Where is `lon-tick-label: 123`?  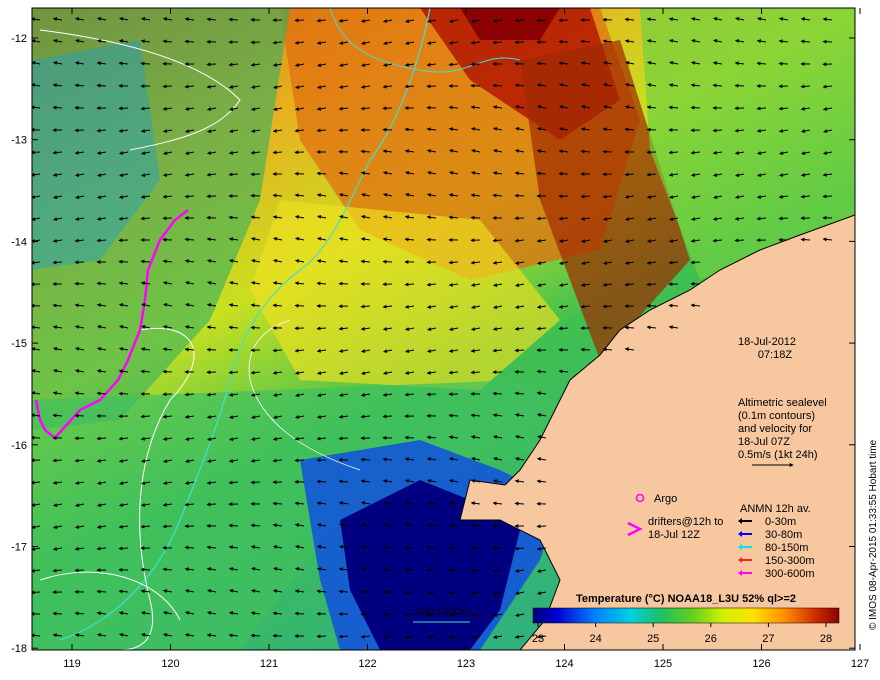 lon-tick-label: 123 is located at coordinates (466, 664).